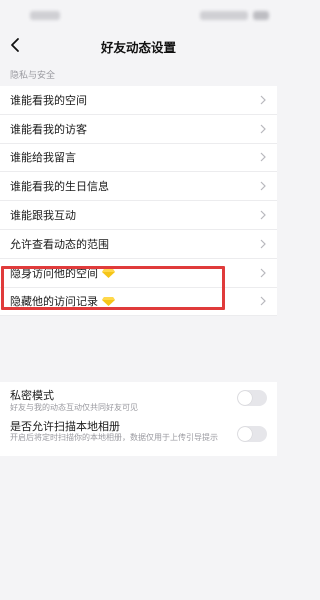 The image size is (320, 600). What do you see at coordinates (138, 100) in the screenshot?
I see `menu-item-who-can-view-space: 谁能看我的空间` at bounding box center [138, 100].